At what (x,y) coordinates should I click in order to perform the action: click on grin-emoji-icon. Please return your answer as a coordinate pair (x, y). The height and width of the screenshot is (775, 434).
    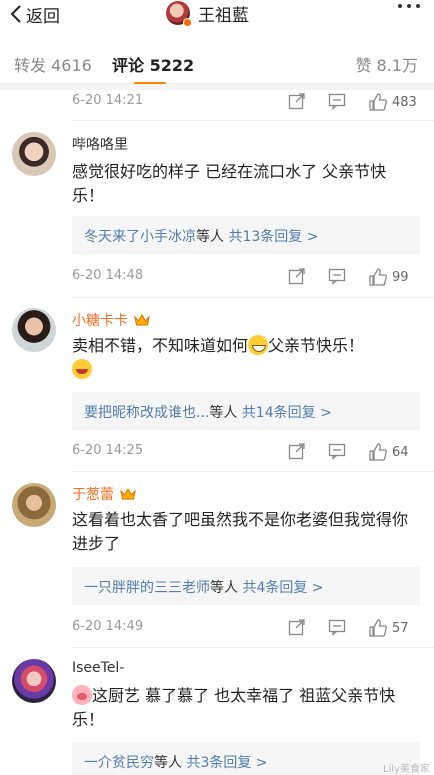
    Looking at the image, I should click on (258, 345).